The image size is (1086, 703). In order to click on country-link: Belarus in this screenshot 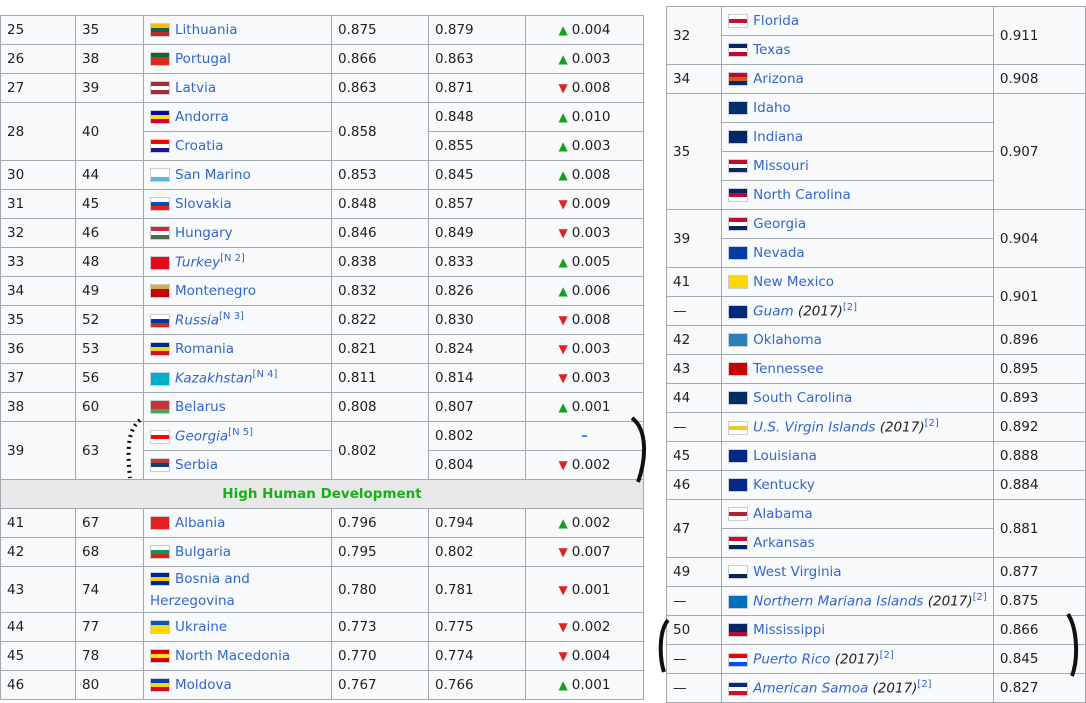, I will do `click(200, 407)`.